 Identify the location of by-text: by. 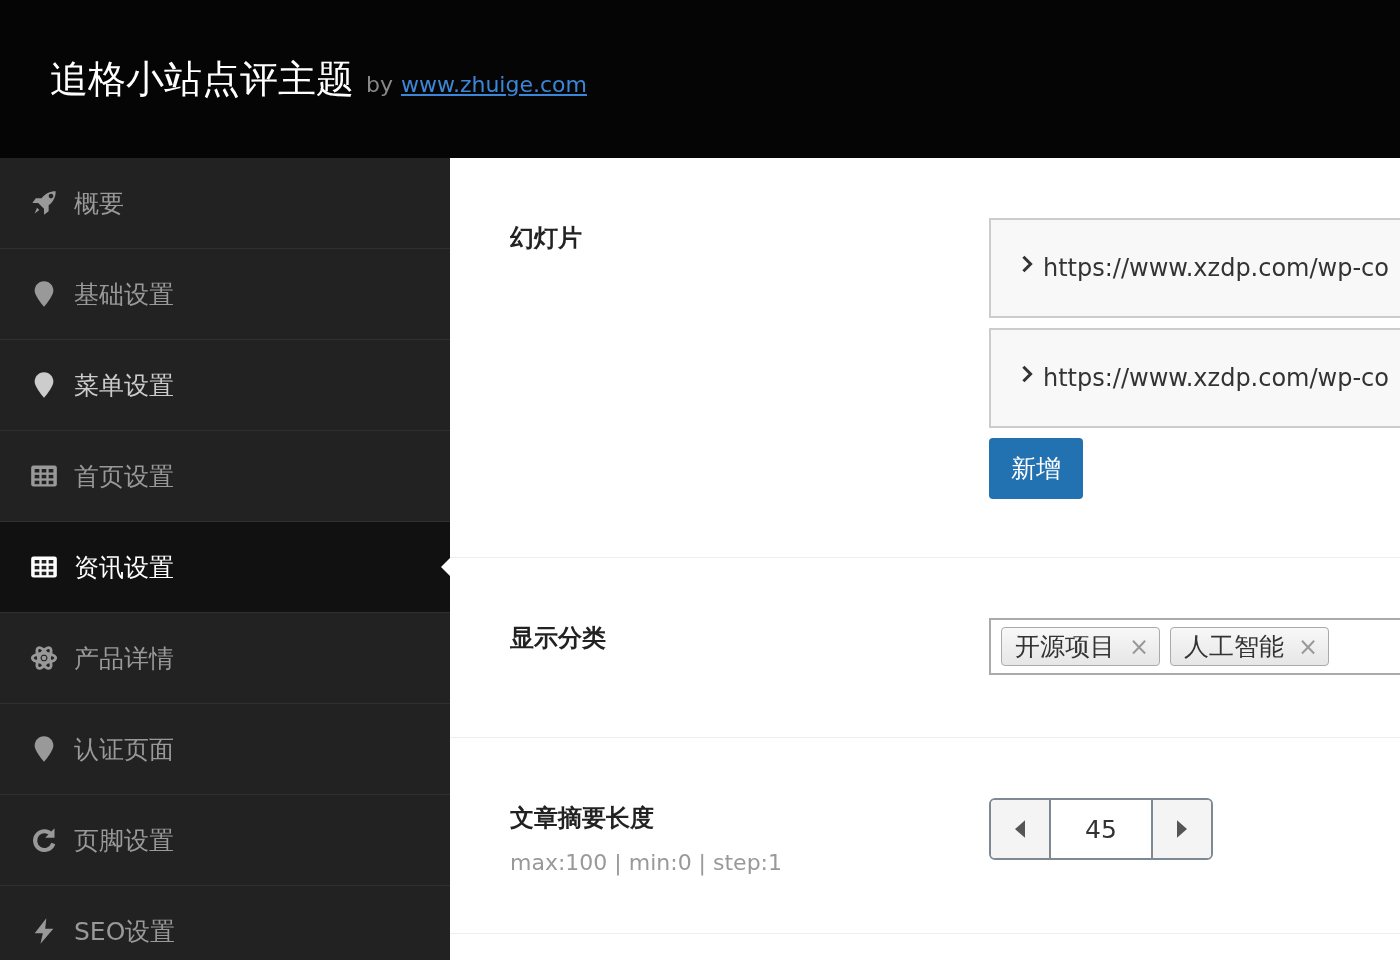
(379, 84).